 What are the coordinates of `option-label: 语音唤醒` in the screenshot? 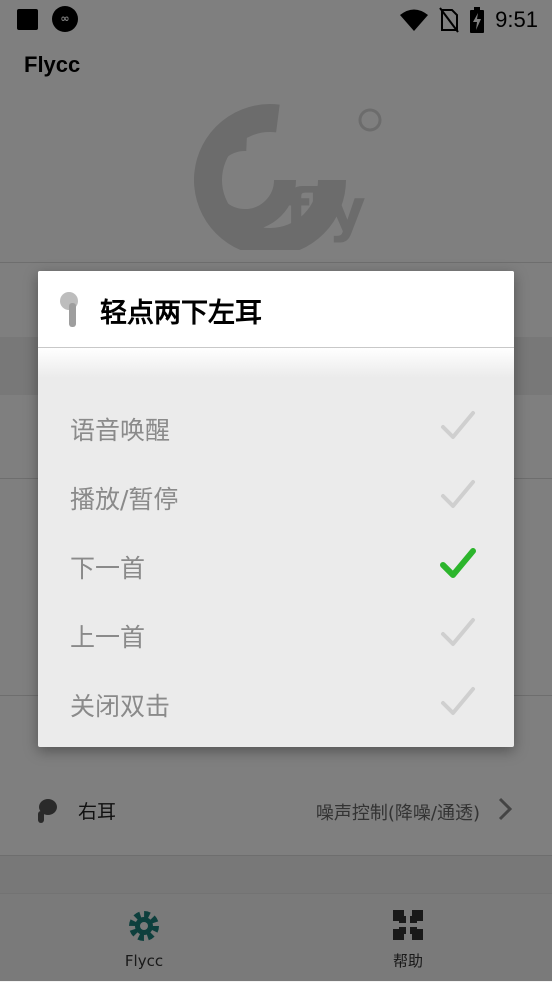 It's located at (120, 430).